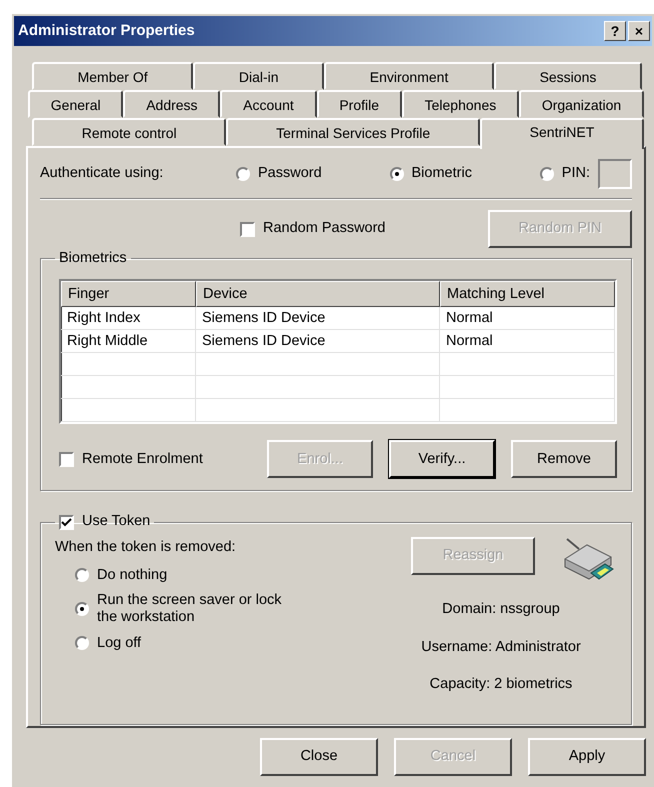 The width and height of the screenshot is (654, 787). What do you see at coordinates (113, 76) in the screenshot?
I see `tab: Member Of` at bounding box center [113, 76].